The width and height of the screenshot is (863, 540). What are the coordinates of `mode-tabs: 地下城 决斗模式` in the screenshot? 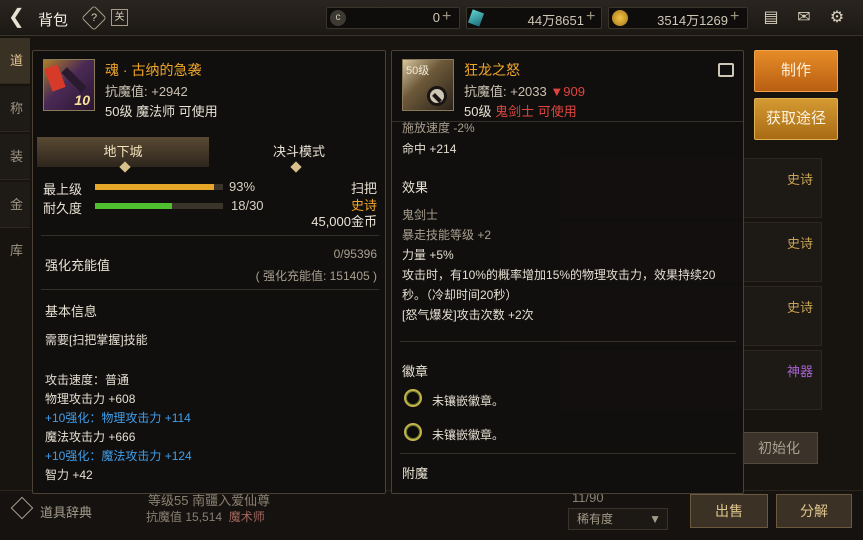 It's located at (209, 152).